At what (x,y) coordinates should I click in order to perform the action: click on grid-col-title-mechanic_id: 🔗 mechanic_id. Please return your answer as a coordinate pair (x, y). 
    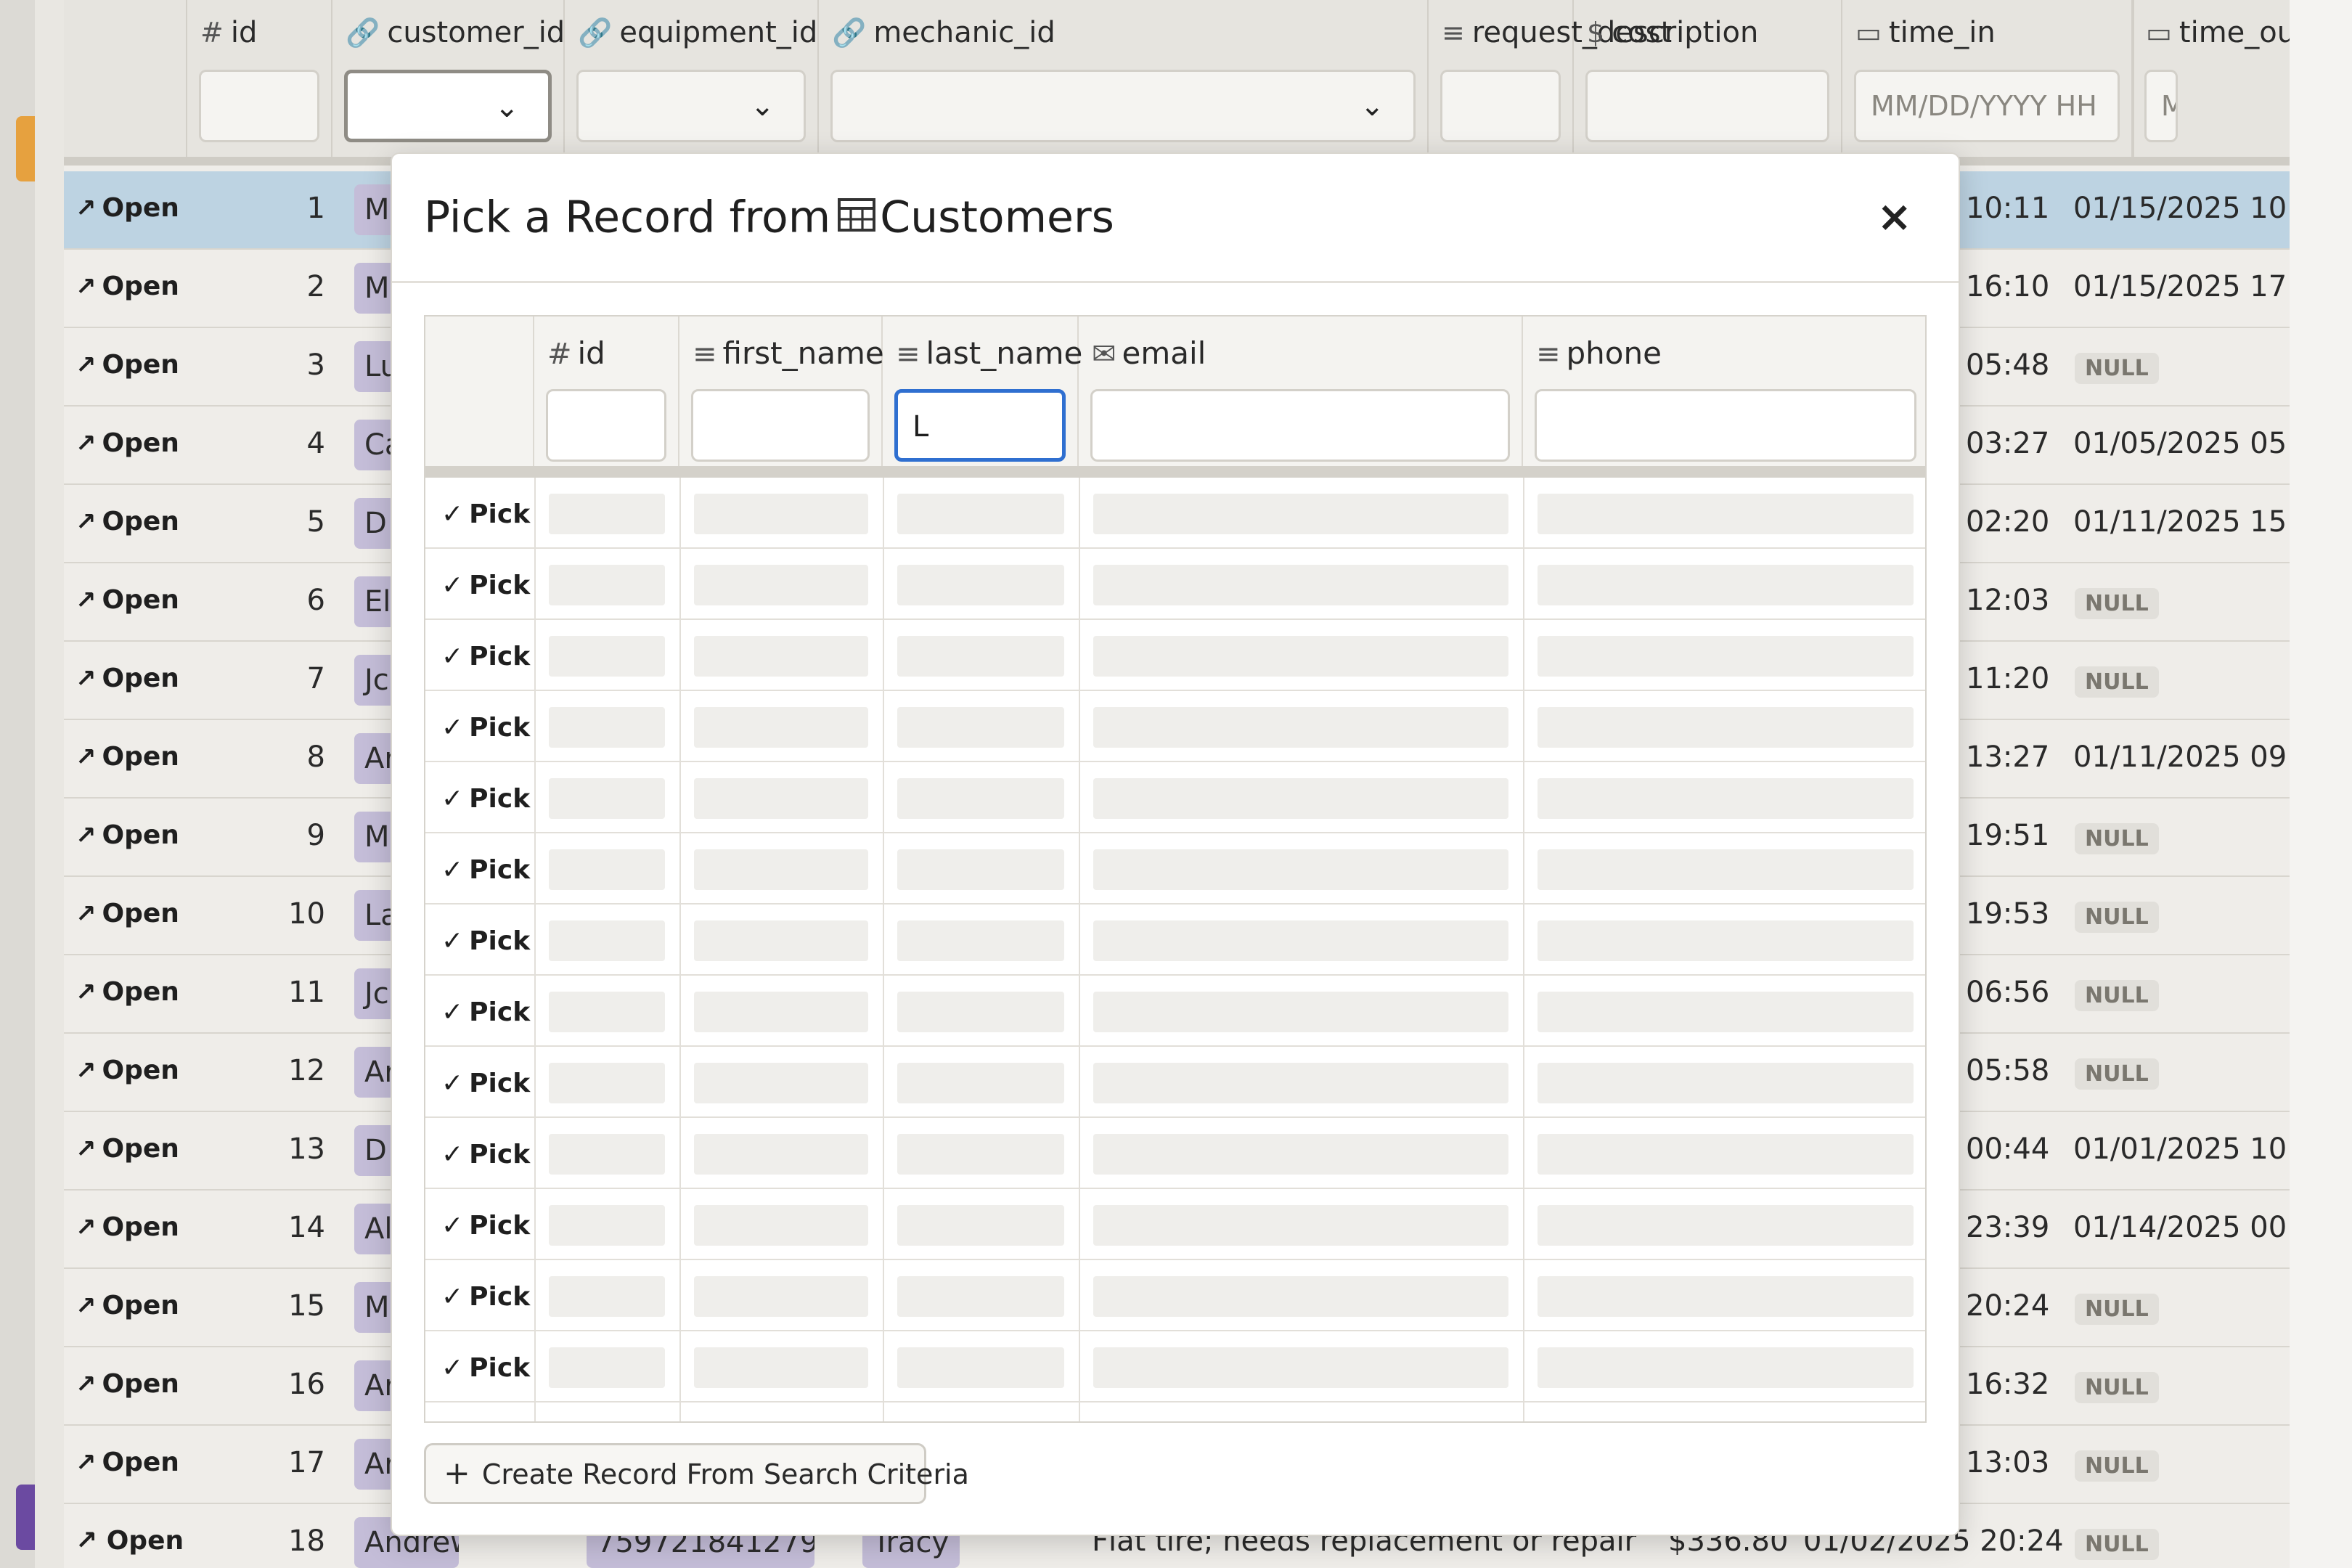
    Looking at the image, I should click on (944, 33).